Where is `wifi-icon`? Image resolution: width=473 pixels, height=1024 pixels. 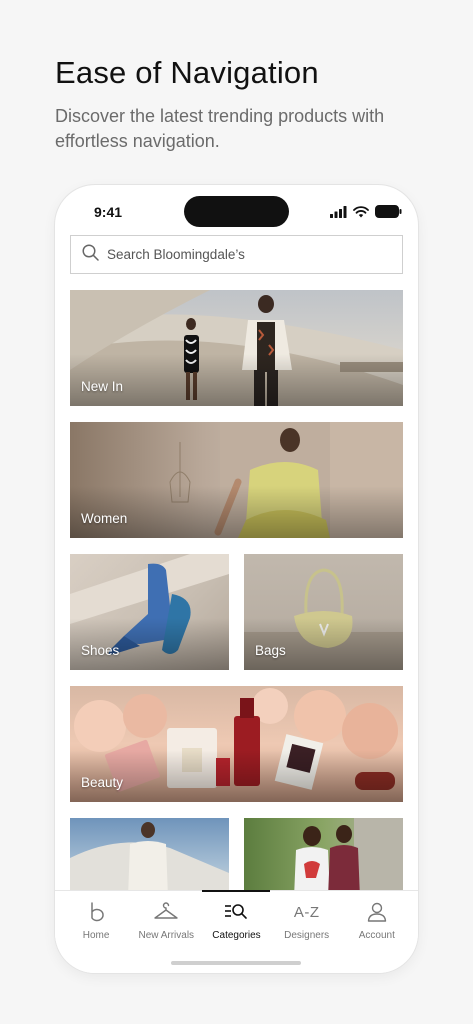
wifi-icon is located at coordinates (361, 214).